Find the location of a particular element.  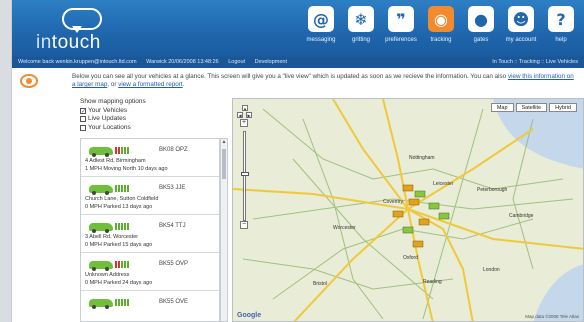

nav-messaging: @ messaging is located at coordinates (321, 28).